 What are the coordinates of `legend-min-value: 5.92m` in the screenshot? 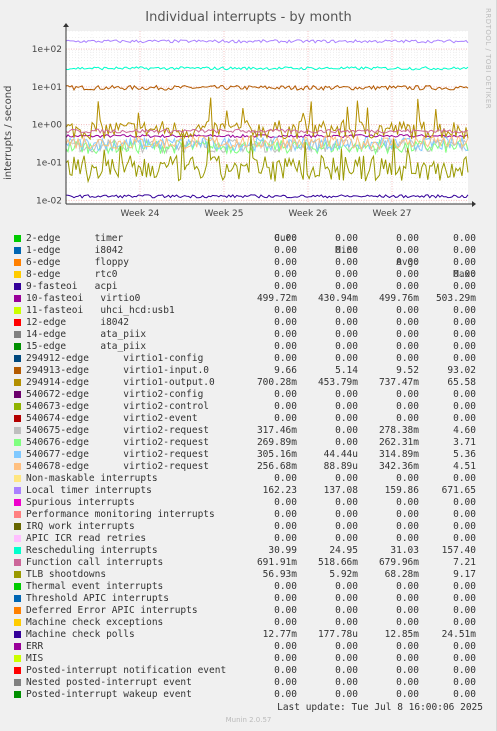 It's located at (343, 574).